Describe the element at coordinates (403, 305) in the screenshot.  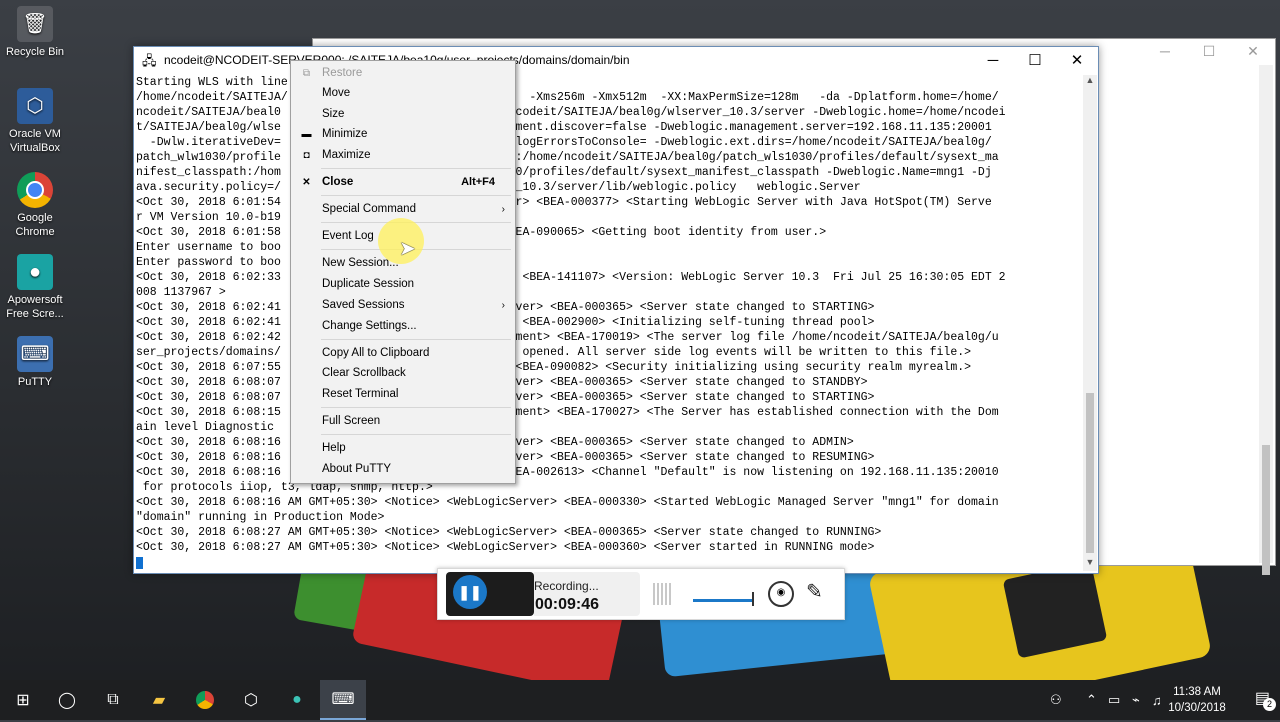
I see `menu-item-saved-sessions: Saved Sessions ›` at that location.